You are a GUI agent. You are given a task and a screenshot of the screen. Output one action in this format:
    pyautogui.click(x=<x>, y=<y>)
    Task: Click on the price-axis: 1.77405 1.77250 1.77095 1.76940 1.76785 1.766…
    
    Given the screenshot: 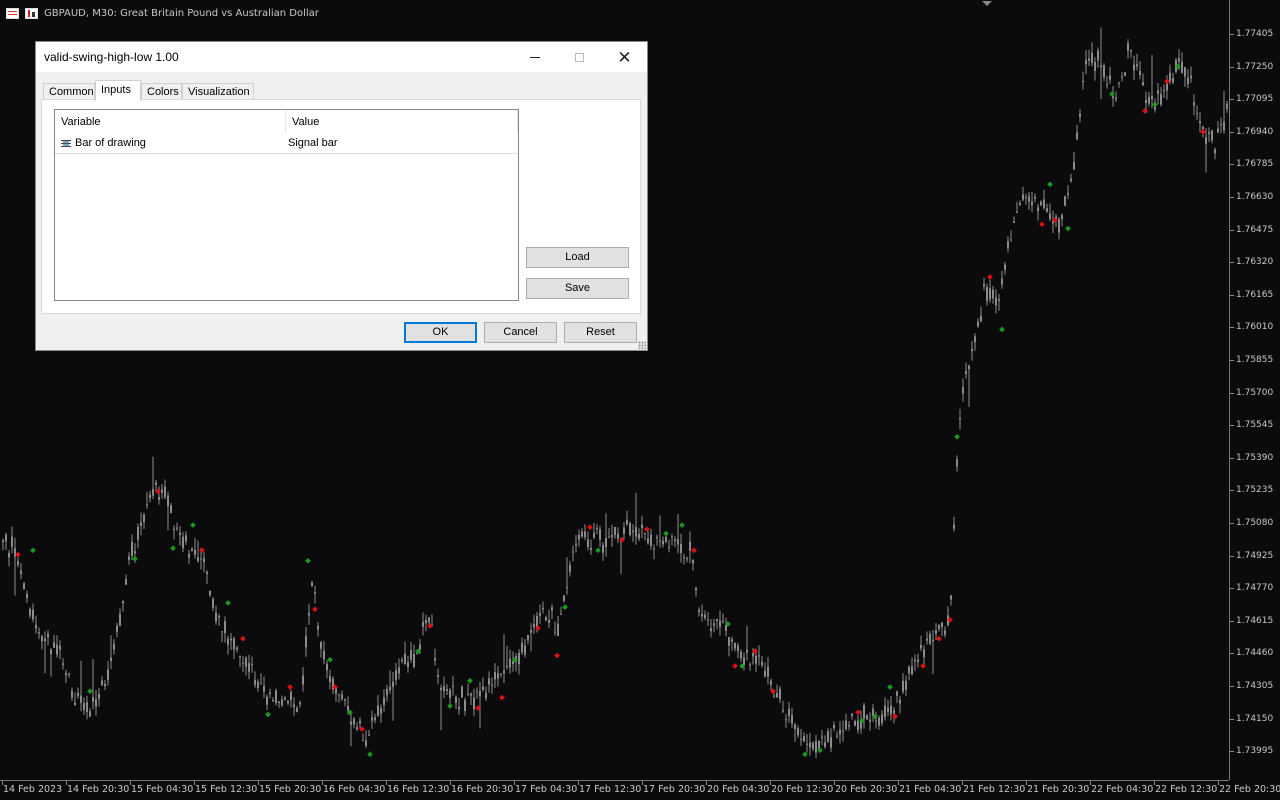 What is the action you would take?
    pyautogui.click(x=1254, y=390)
    